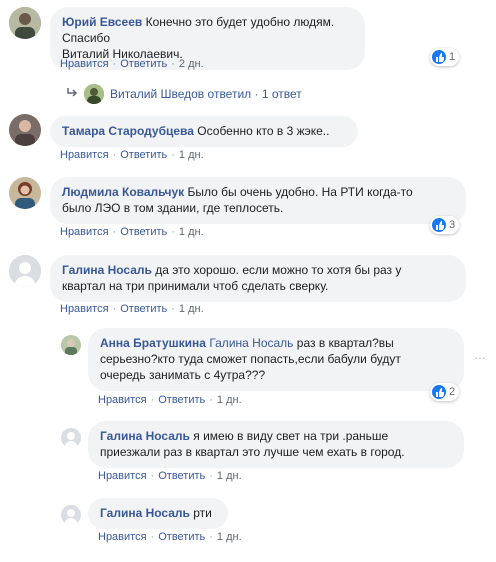  I want to click on more-options-icon: ···, so click(480, 357).